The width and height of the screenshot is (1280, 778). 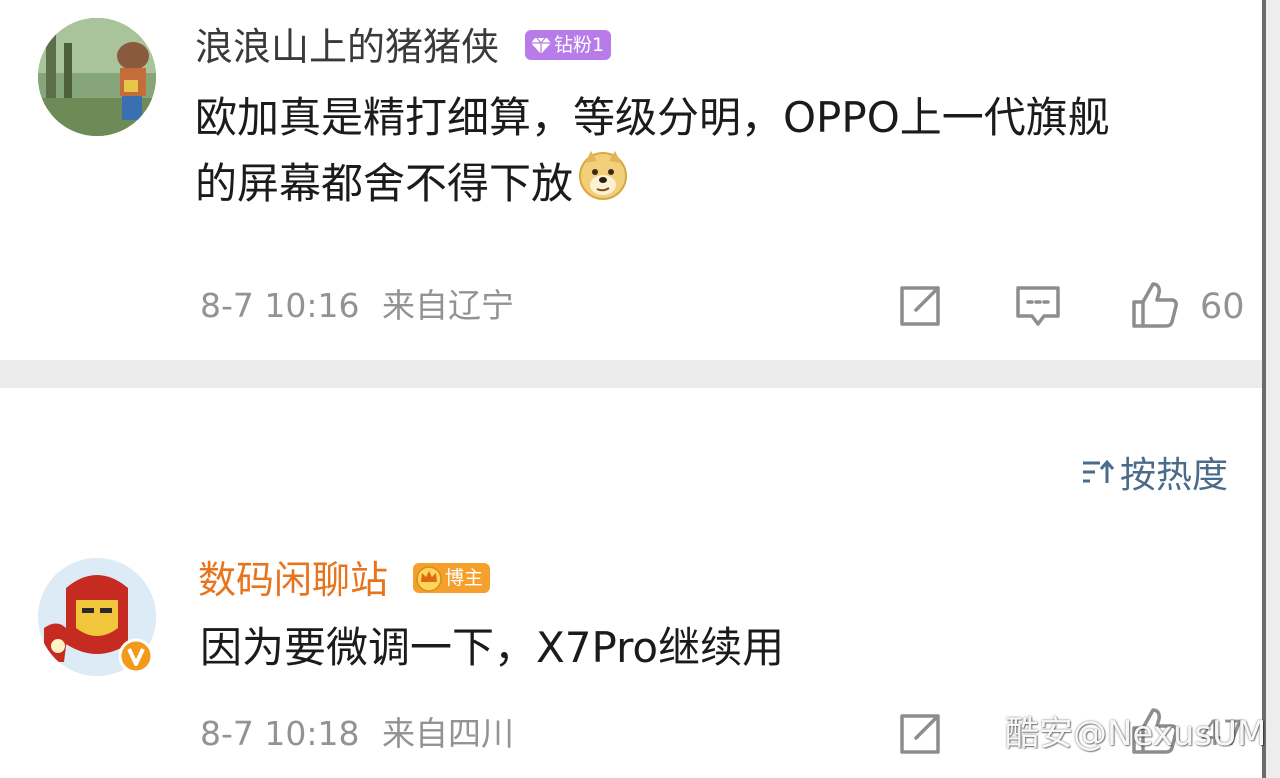 What do you see at coordinates (280, 733) in the screenshot?
I see `comment-time: 8-7 10:18` at bounding box center [280, 733].